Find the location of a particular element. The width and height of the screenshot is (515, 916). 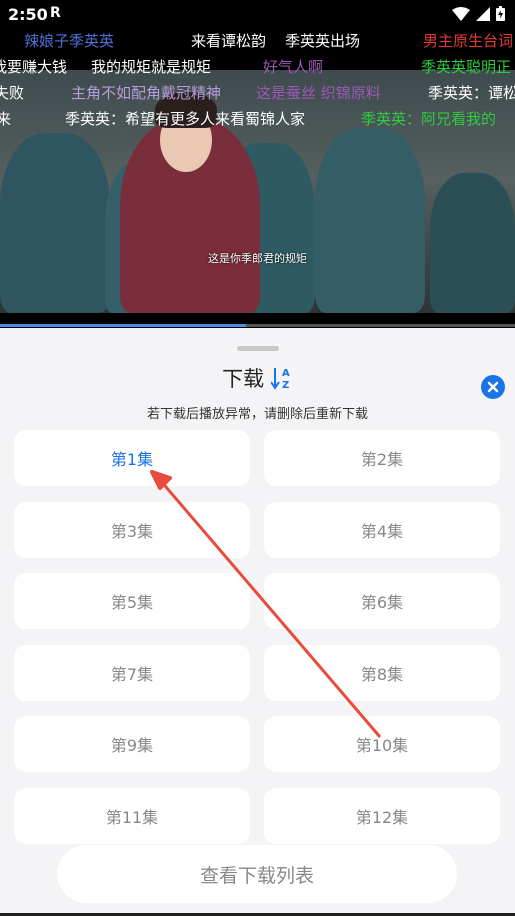

episode-button-4: 第4集 is located at coordinates (382, 530).